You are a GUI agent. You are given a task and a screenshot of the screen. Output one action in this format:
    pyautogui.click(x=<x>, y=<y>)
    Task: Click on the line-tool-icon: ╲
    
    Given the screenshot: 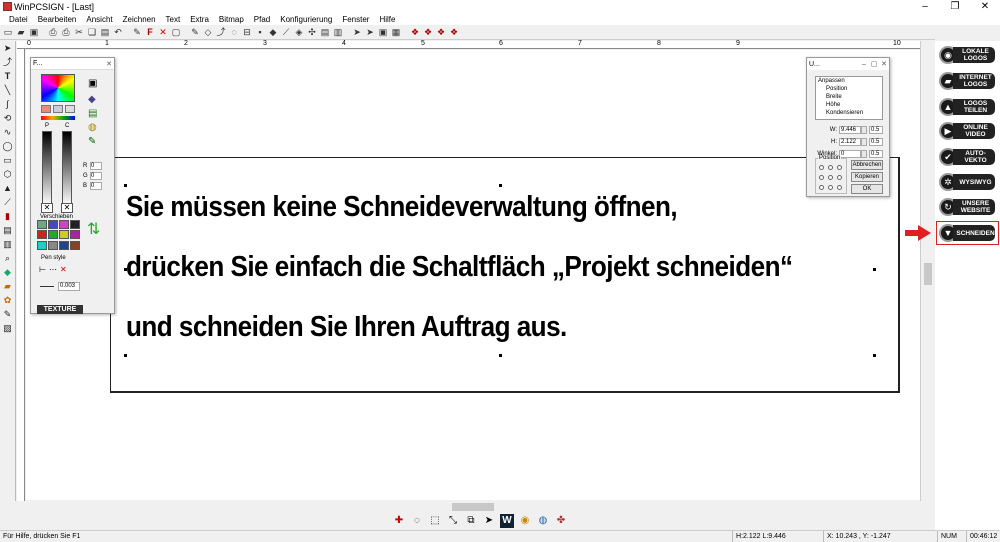 What is the action you would take?
    pyautogui.click(x=8, y=90)
    